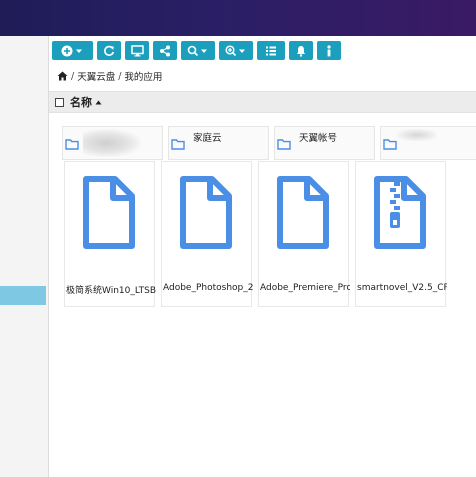 The width and height of the screenshot is (476, 477). I want to click on toolbar, so click(196, 51).